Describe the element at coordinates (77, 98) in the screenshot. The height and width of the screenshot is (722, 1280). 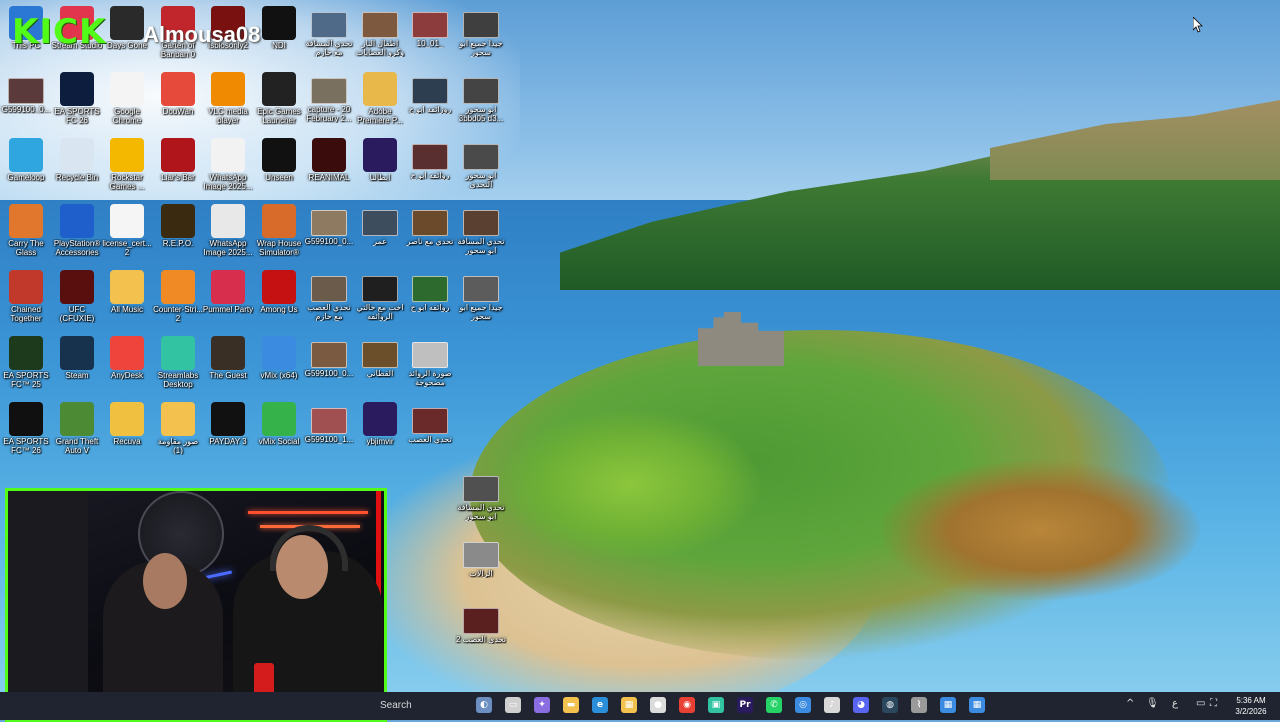
I see `desktop-icon: EA SPORTS FC 26` at that location.